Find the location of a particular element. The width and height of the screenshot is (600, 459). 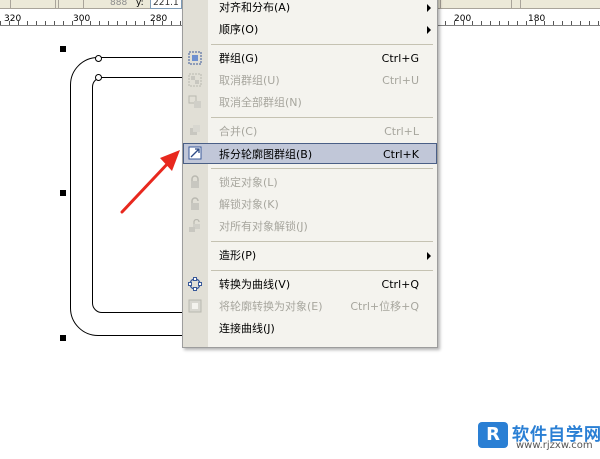

menu-item-unlock-all: 对所有对象解锁(J) is located at coordinates (310, 226).